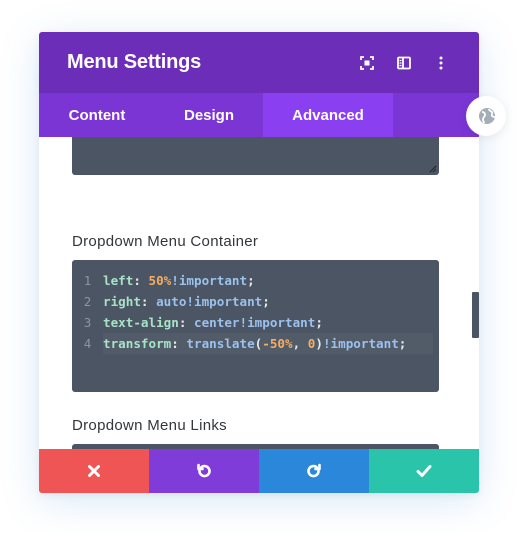 The width and height of the screenshot is (526, 533). I want to click on modal-footer, so click(259, 471).